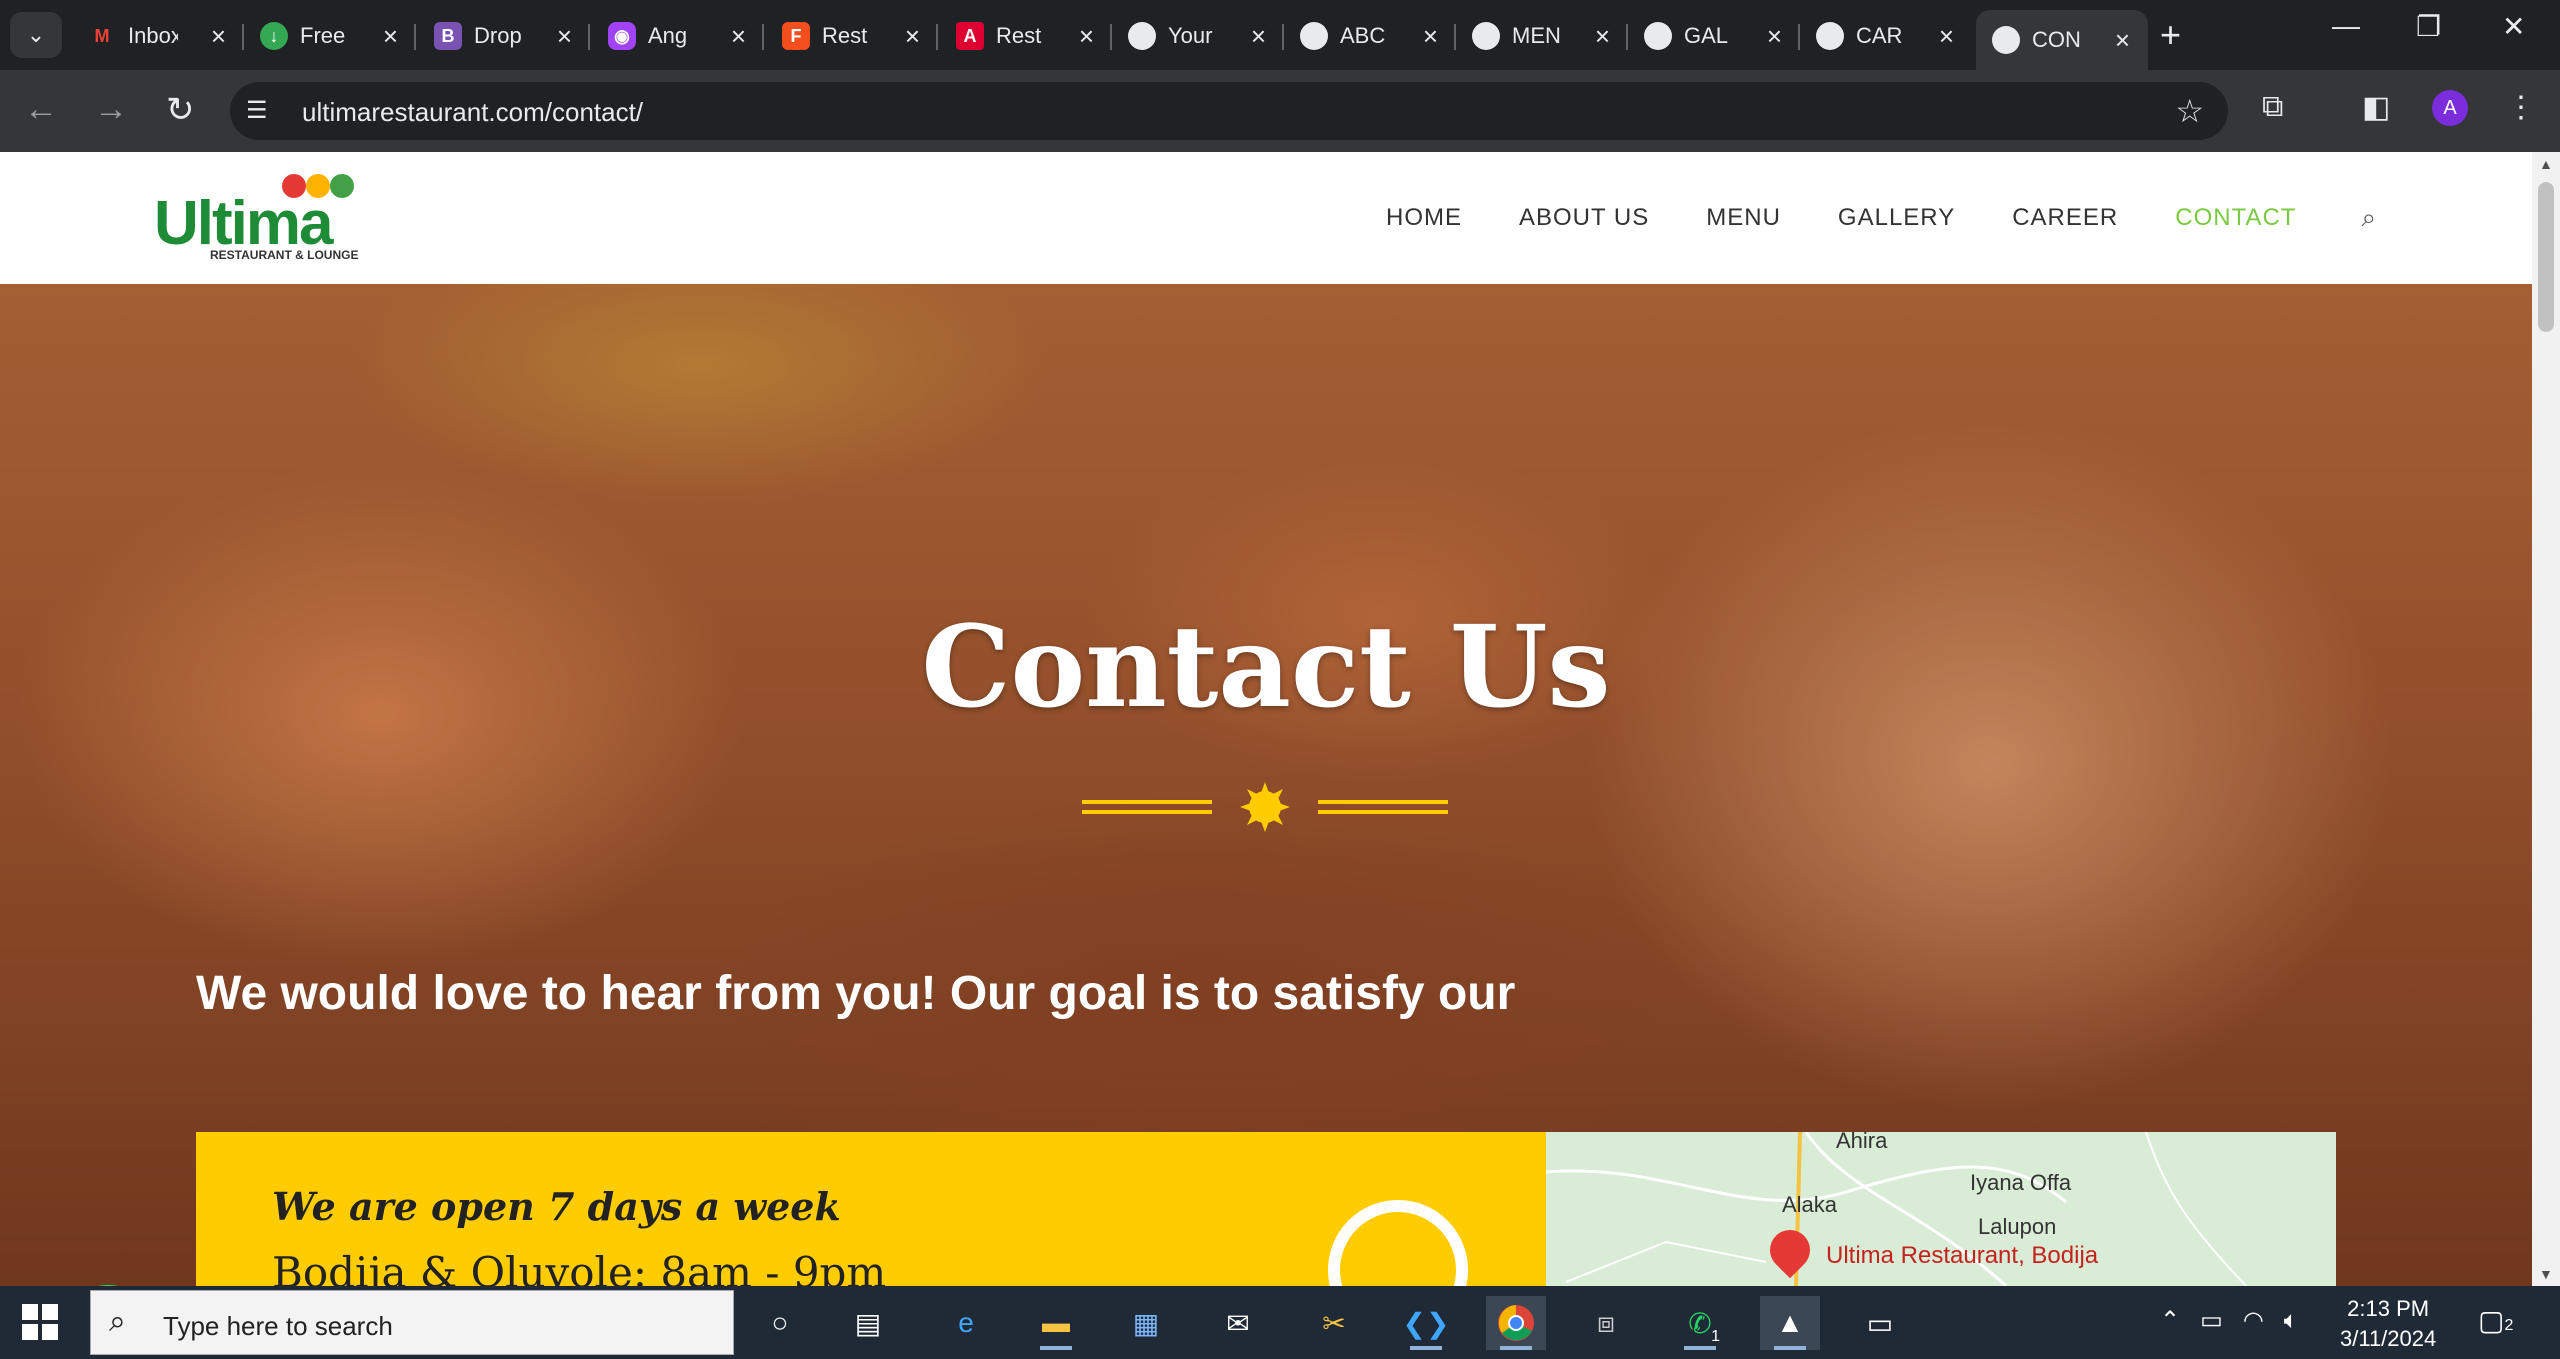  Describe the element at coordinates (111, 109) in the screenshot. I see `forward-arrow-icon: →` at that location.